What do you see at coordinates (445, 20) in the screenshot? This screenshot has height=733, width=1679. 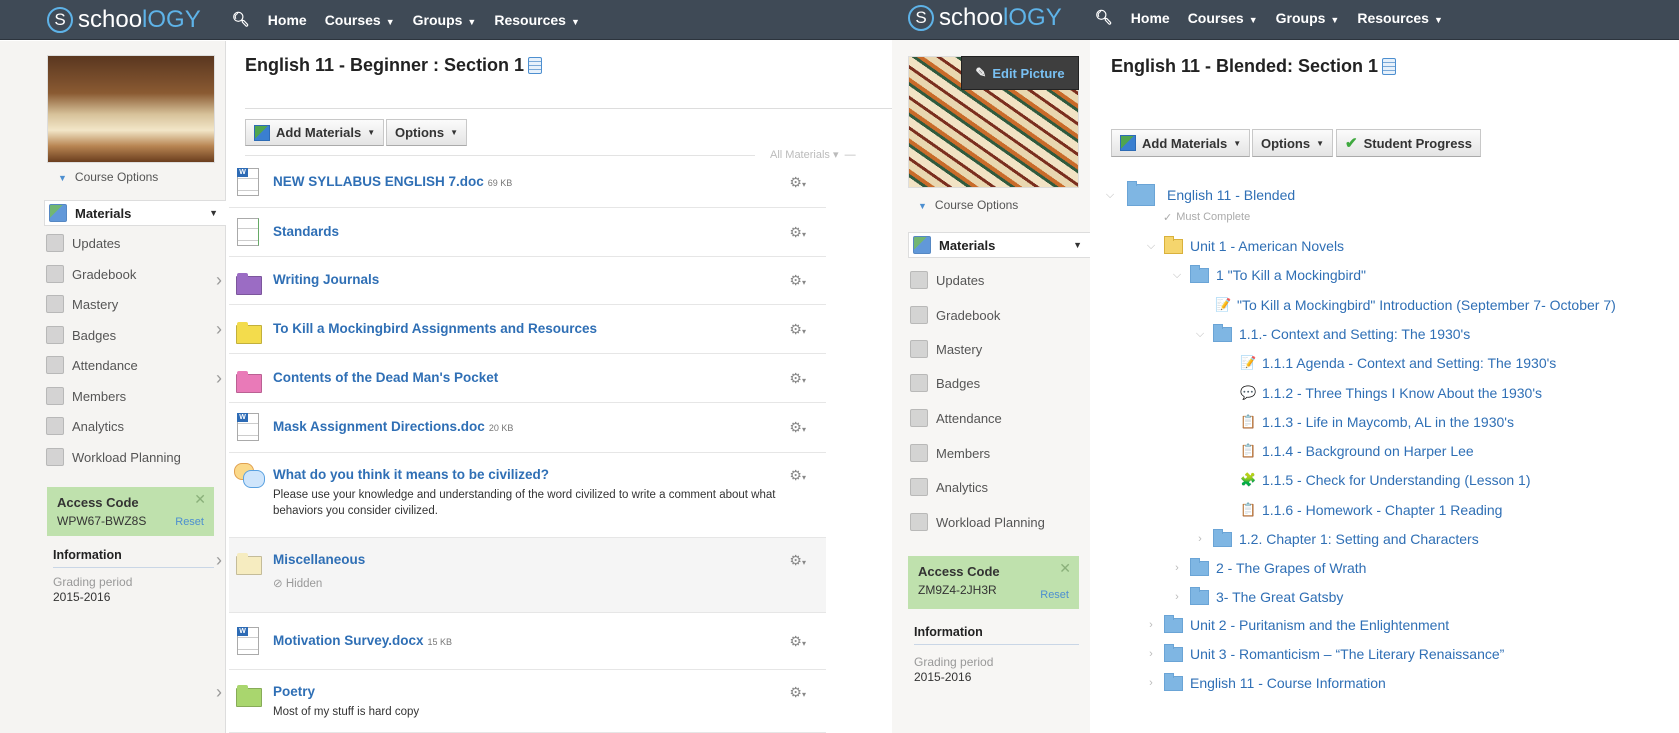 I see `nav-groups: Groups ▼` at bounding box center [445, 20].